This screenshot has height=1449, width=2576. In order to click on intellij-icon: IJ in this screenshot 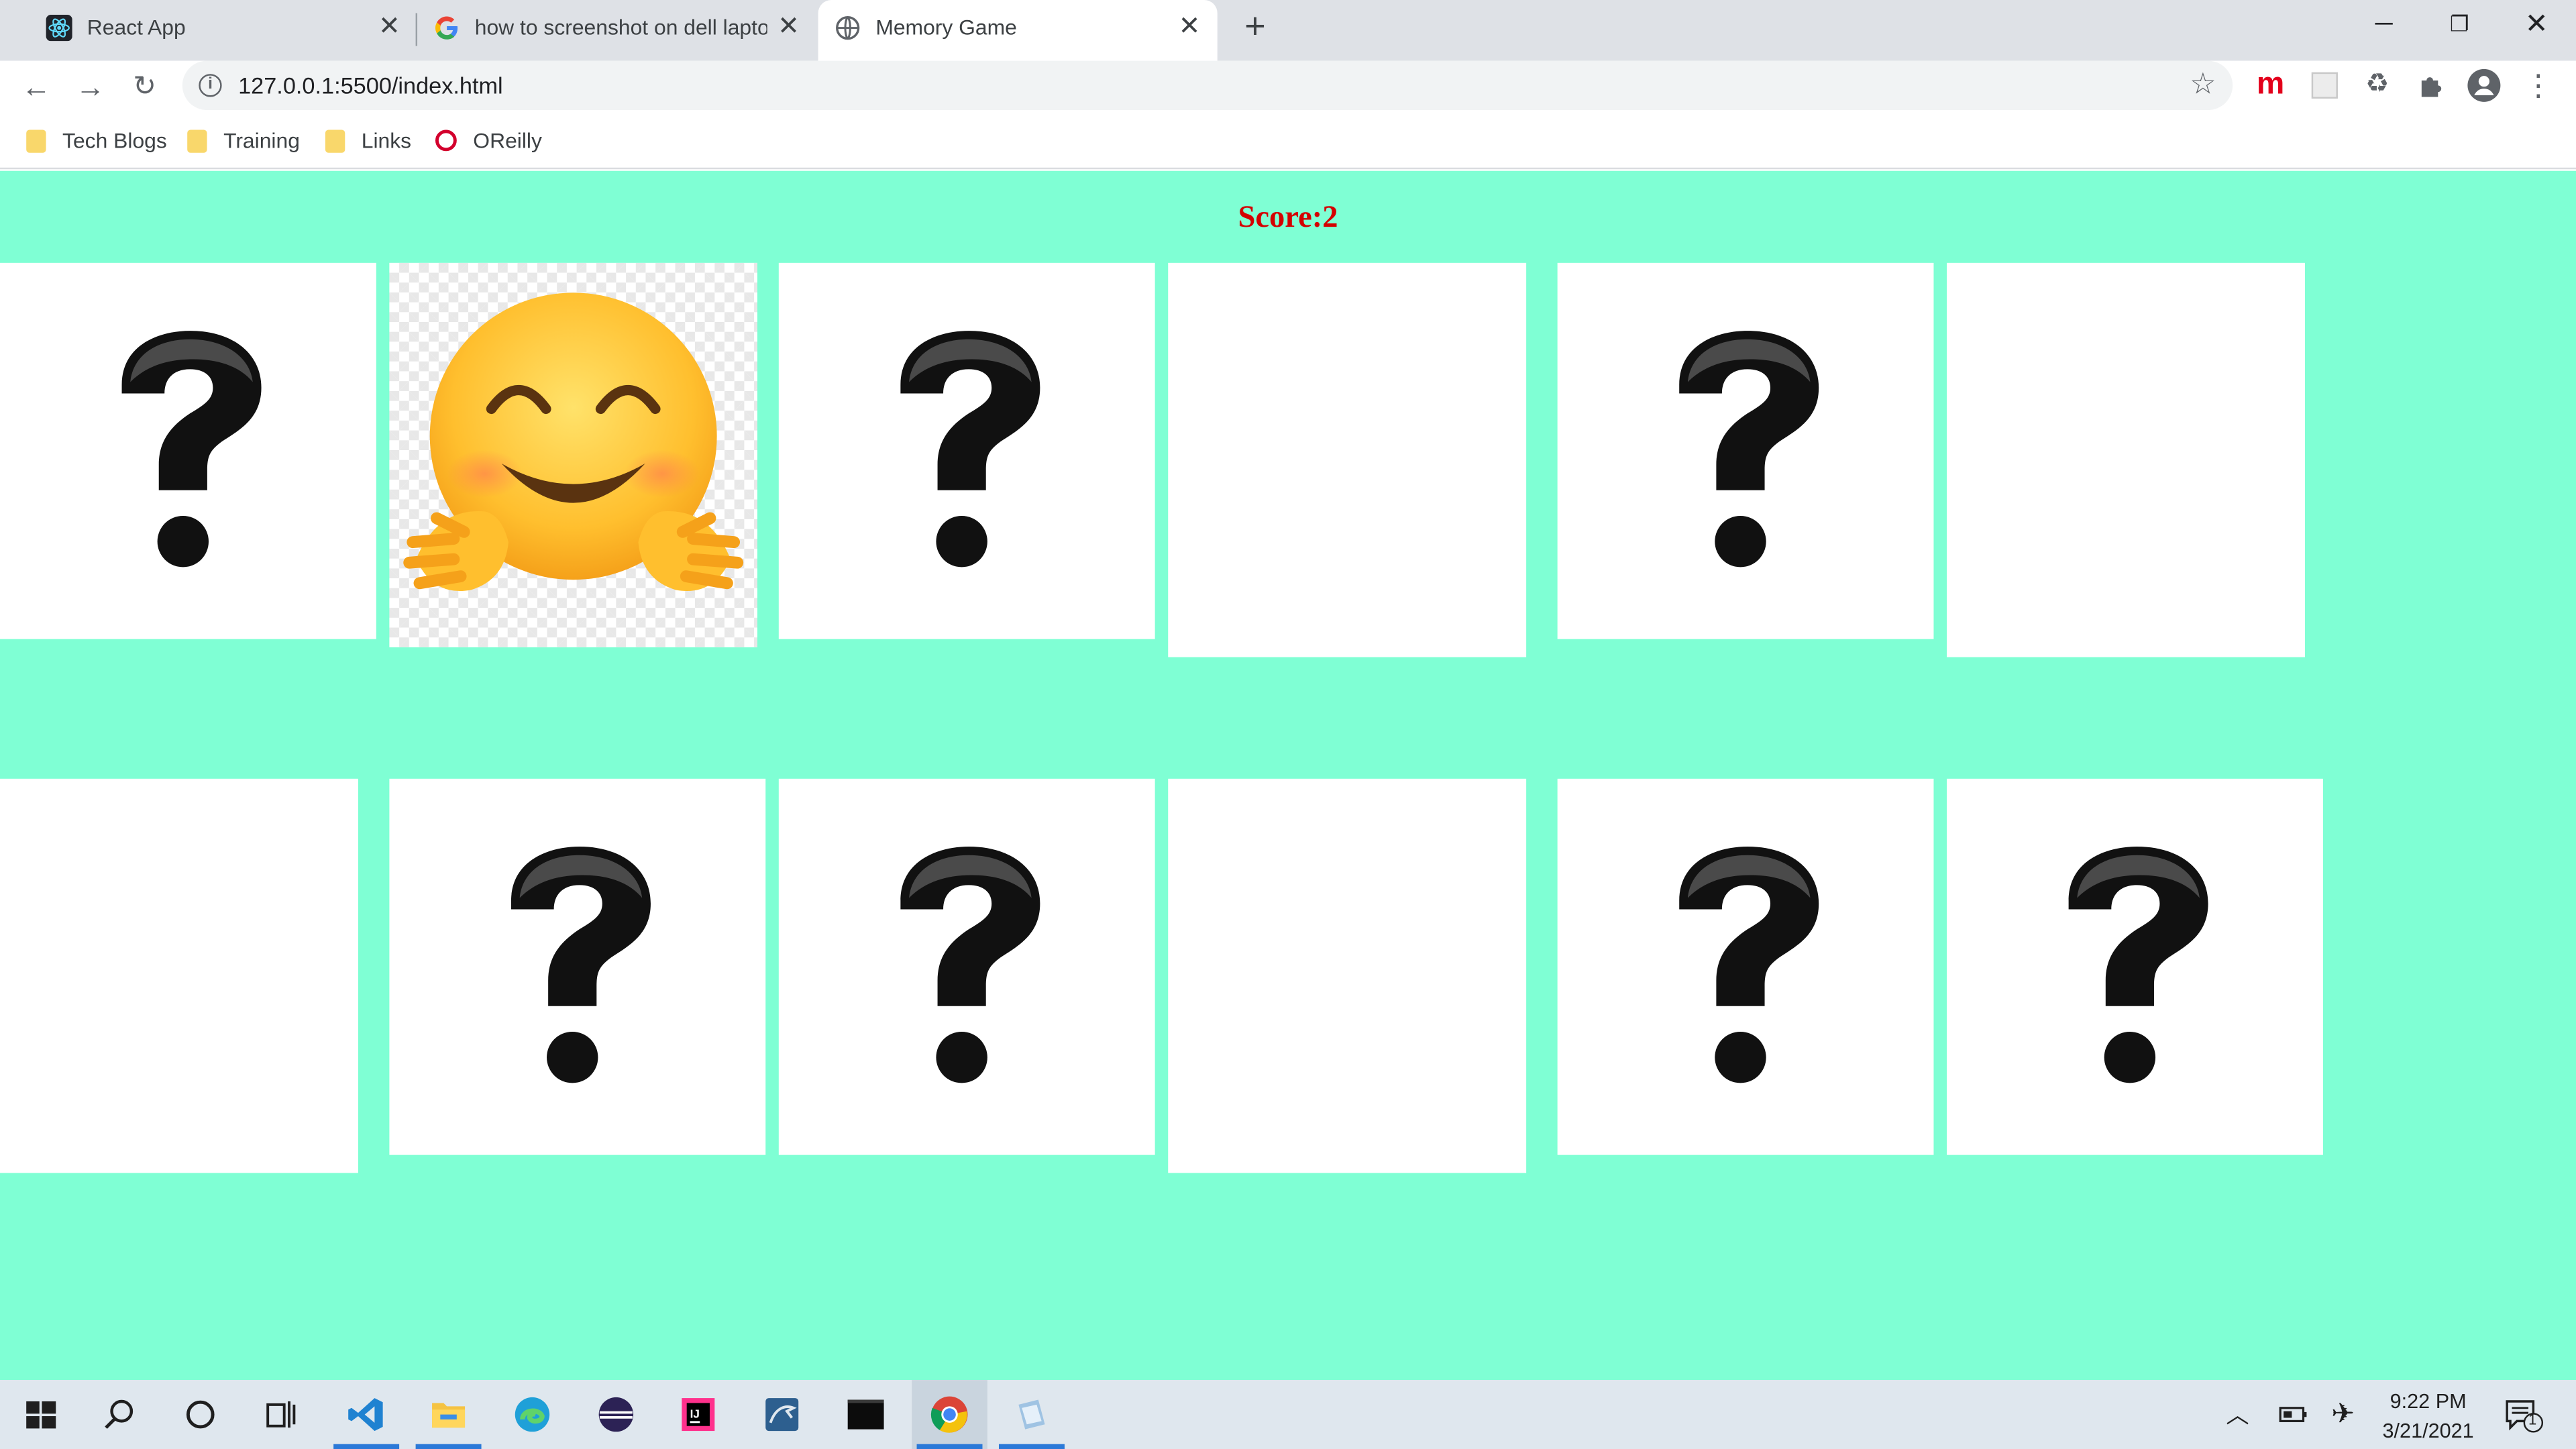, I will do `click(698, 1414)`.